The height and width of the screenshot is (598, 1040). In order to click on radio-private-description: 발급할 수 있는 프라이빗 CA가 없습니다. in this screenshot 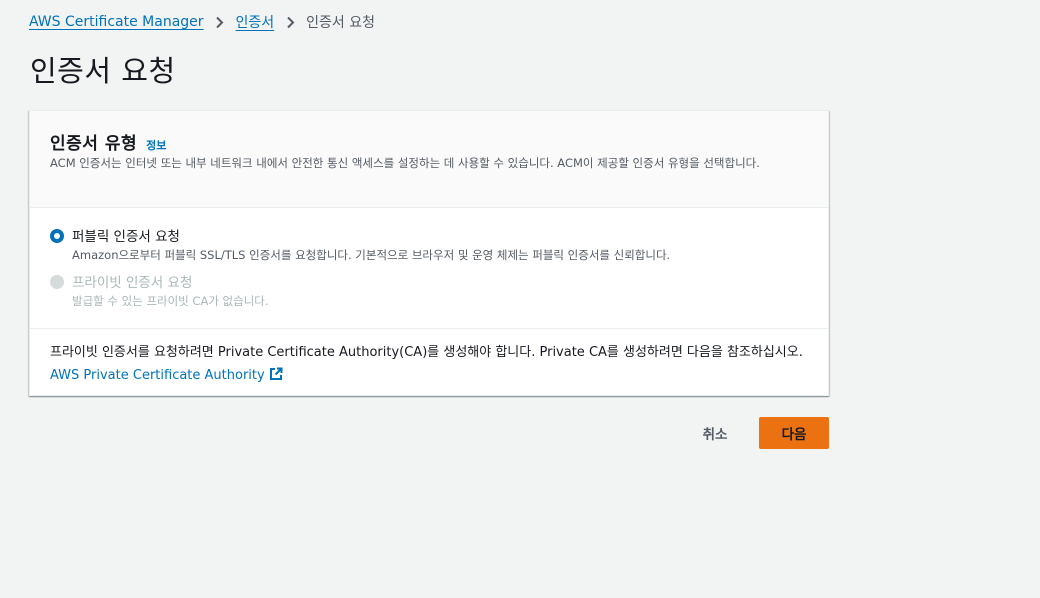, I will do `click(170, 301)`.